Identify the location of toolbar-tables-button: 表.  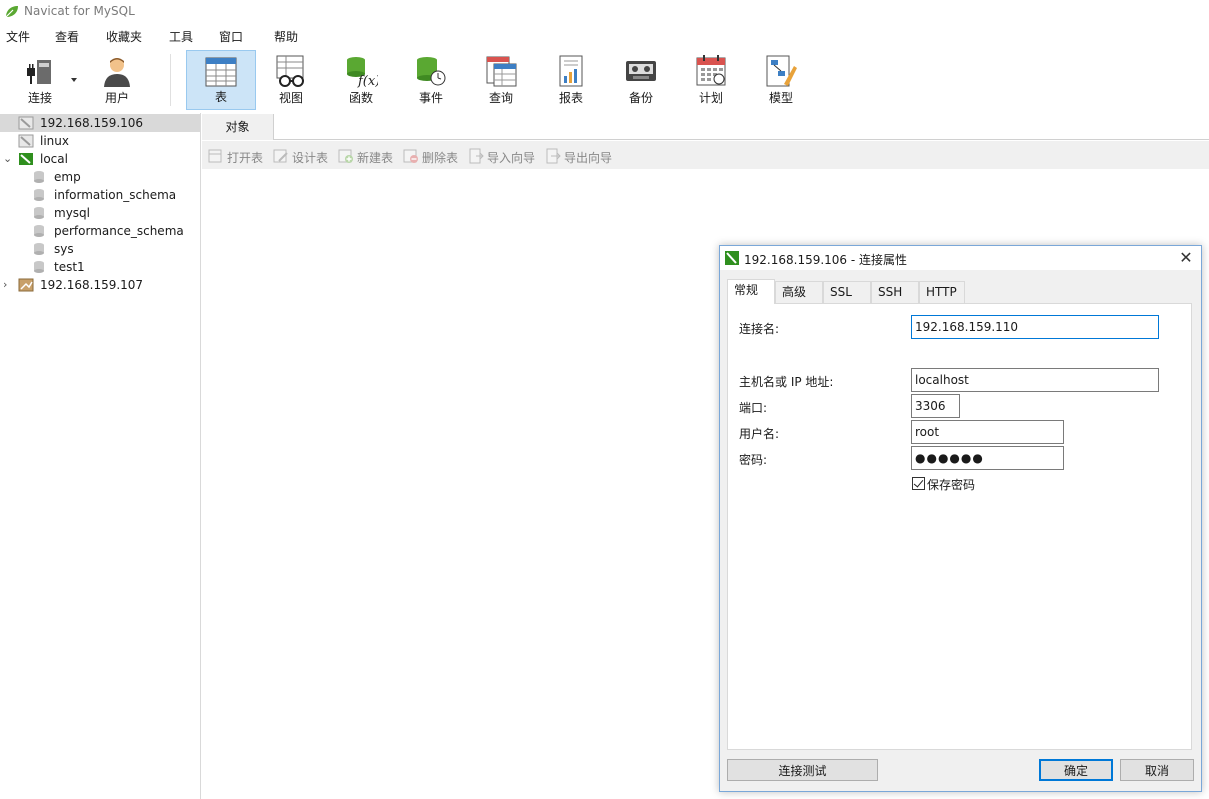
(221, 80).